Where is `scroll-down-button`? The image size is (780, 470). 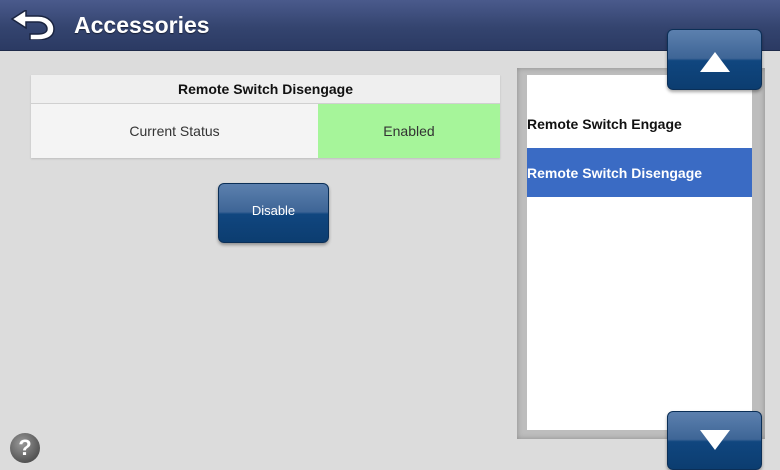 scroll-down-button is located at coordinates (714, 440).